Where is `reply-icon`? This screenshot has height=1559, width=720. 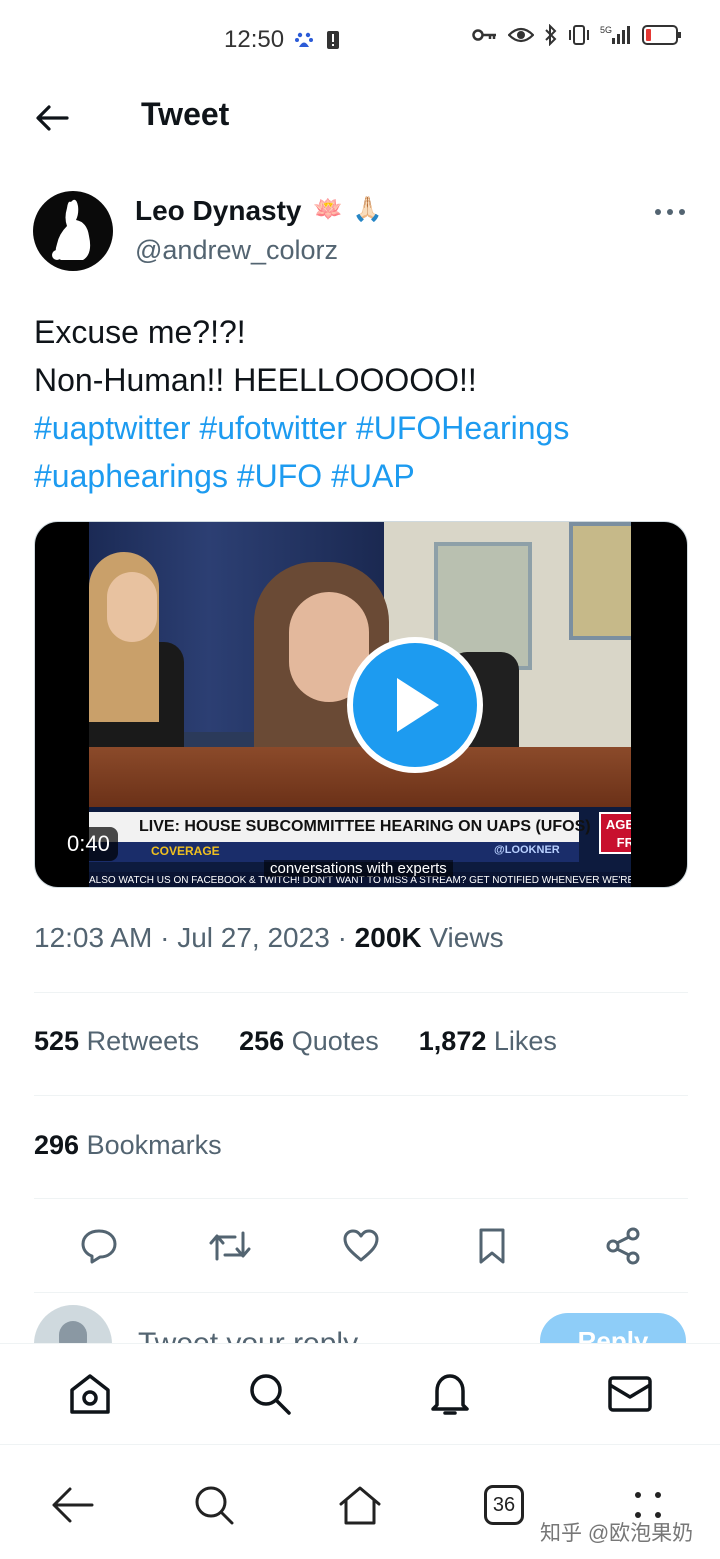
reply-icon is located at coordinates (99, 1246).